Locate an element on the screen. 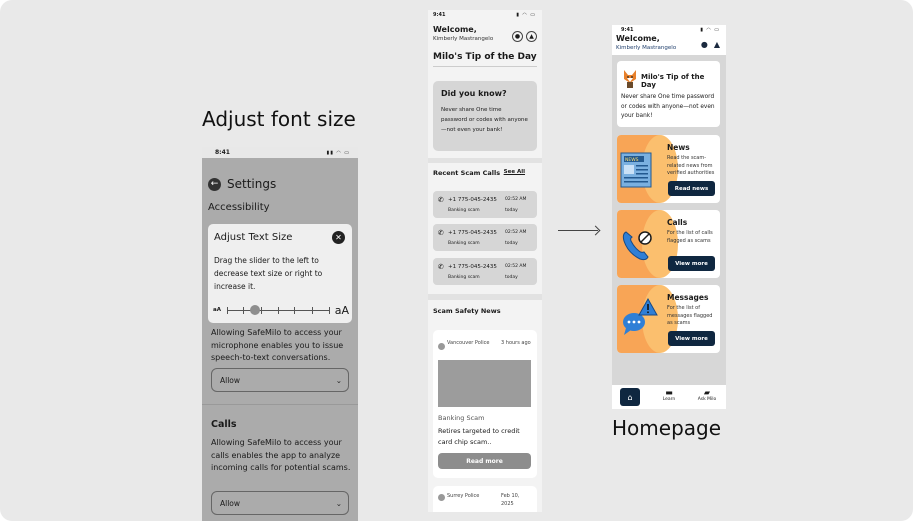 Image resolution: width=913 pixels, height=521 pixels. news-source: Vancouver Police is located at coordinates (468, 343).